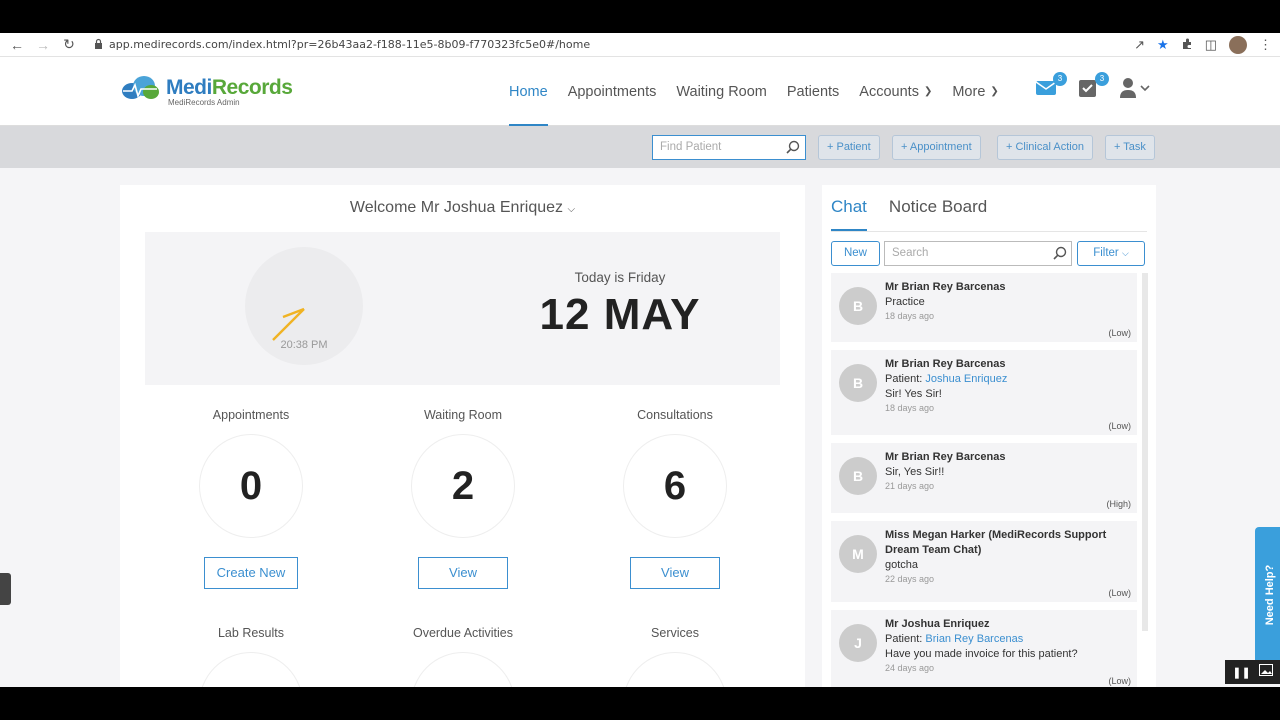  What do you see at coordinates (1211, 45) in the screenshot?
I see `sidepanel-icon: ◫` at bounding box center [1211, 45].